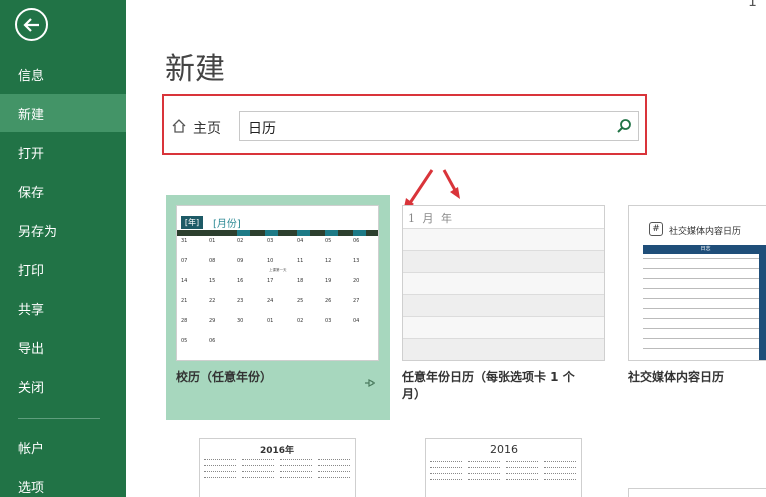 This screenshot has width=766, height=497. What do you see at coordinates (63, 230) in the screenshot?
I see `sidebar-item-save-as: 另存为` at bounding box center [63, 230].